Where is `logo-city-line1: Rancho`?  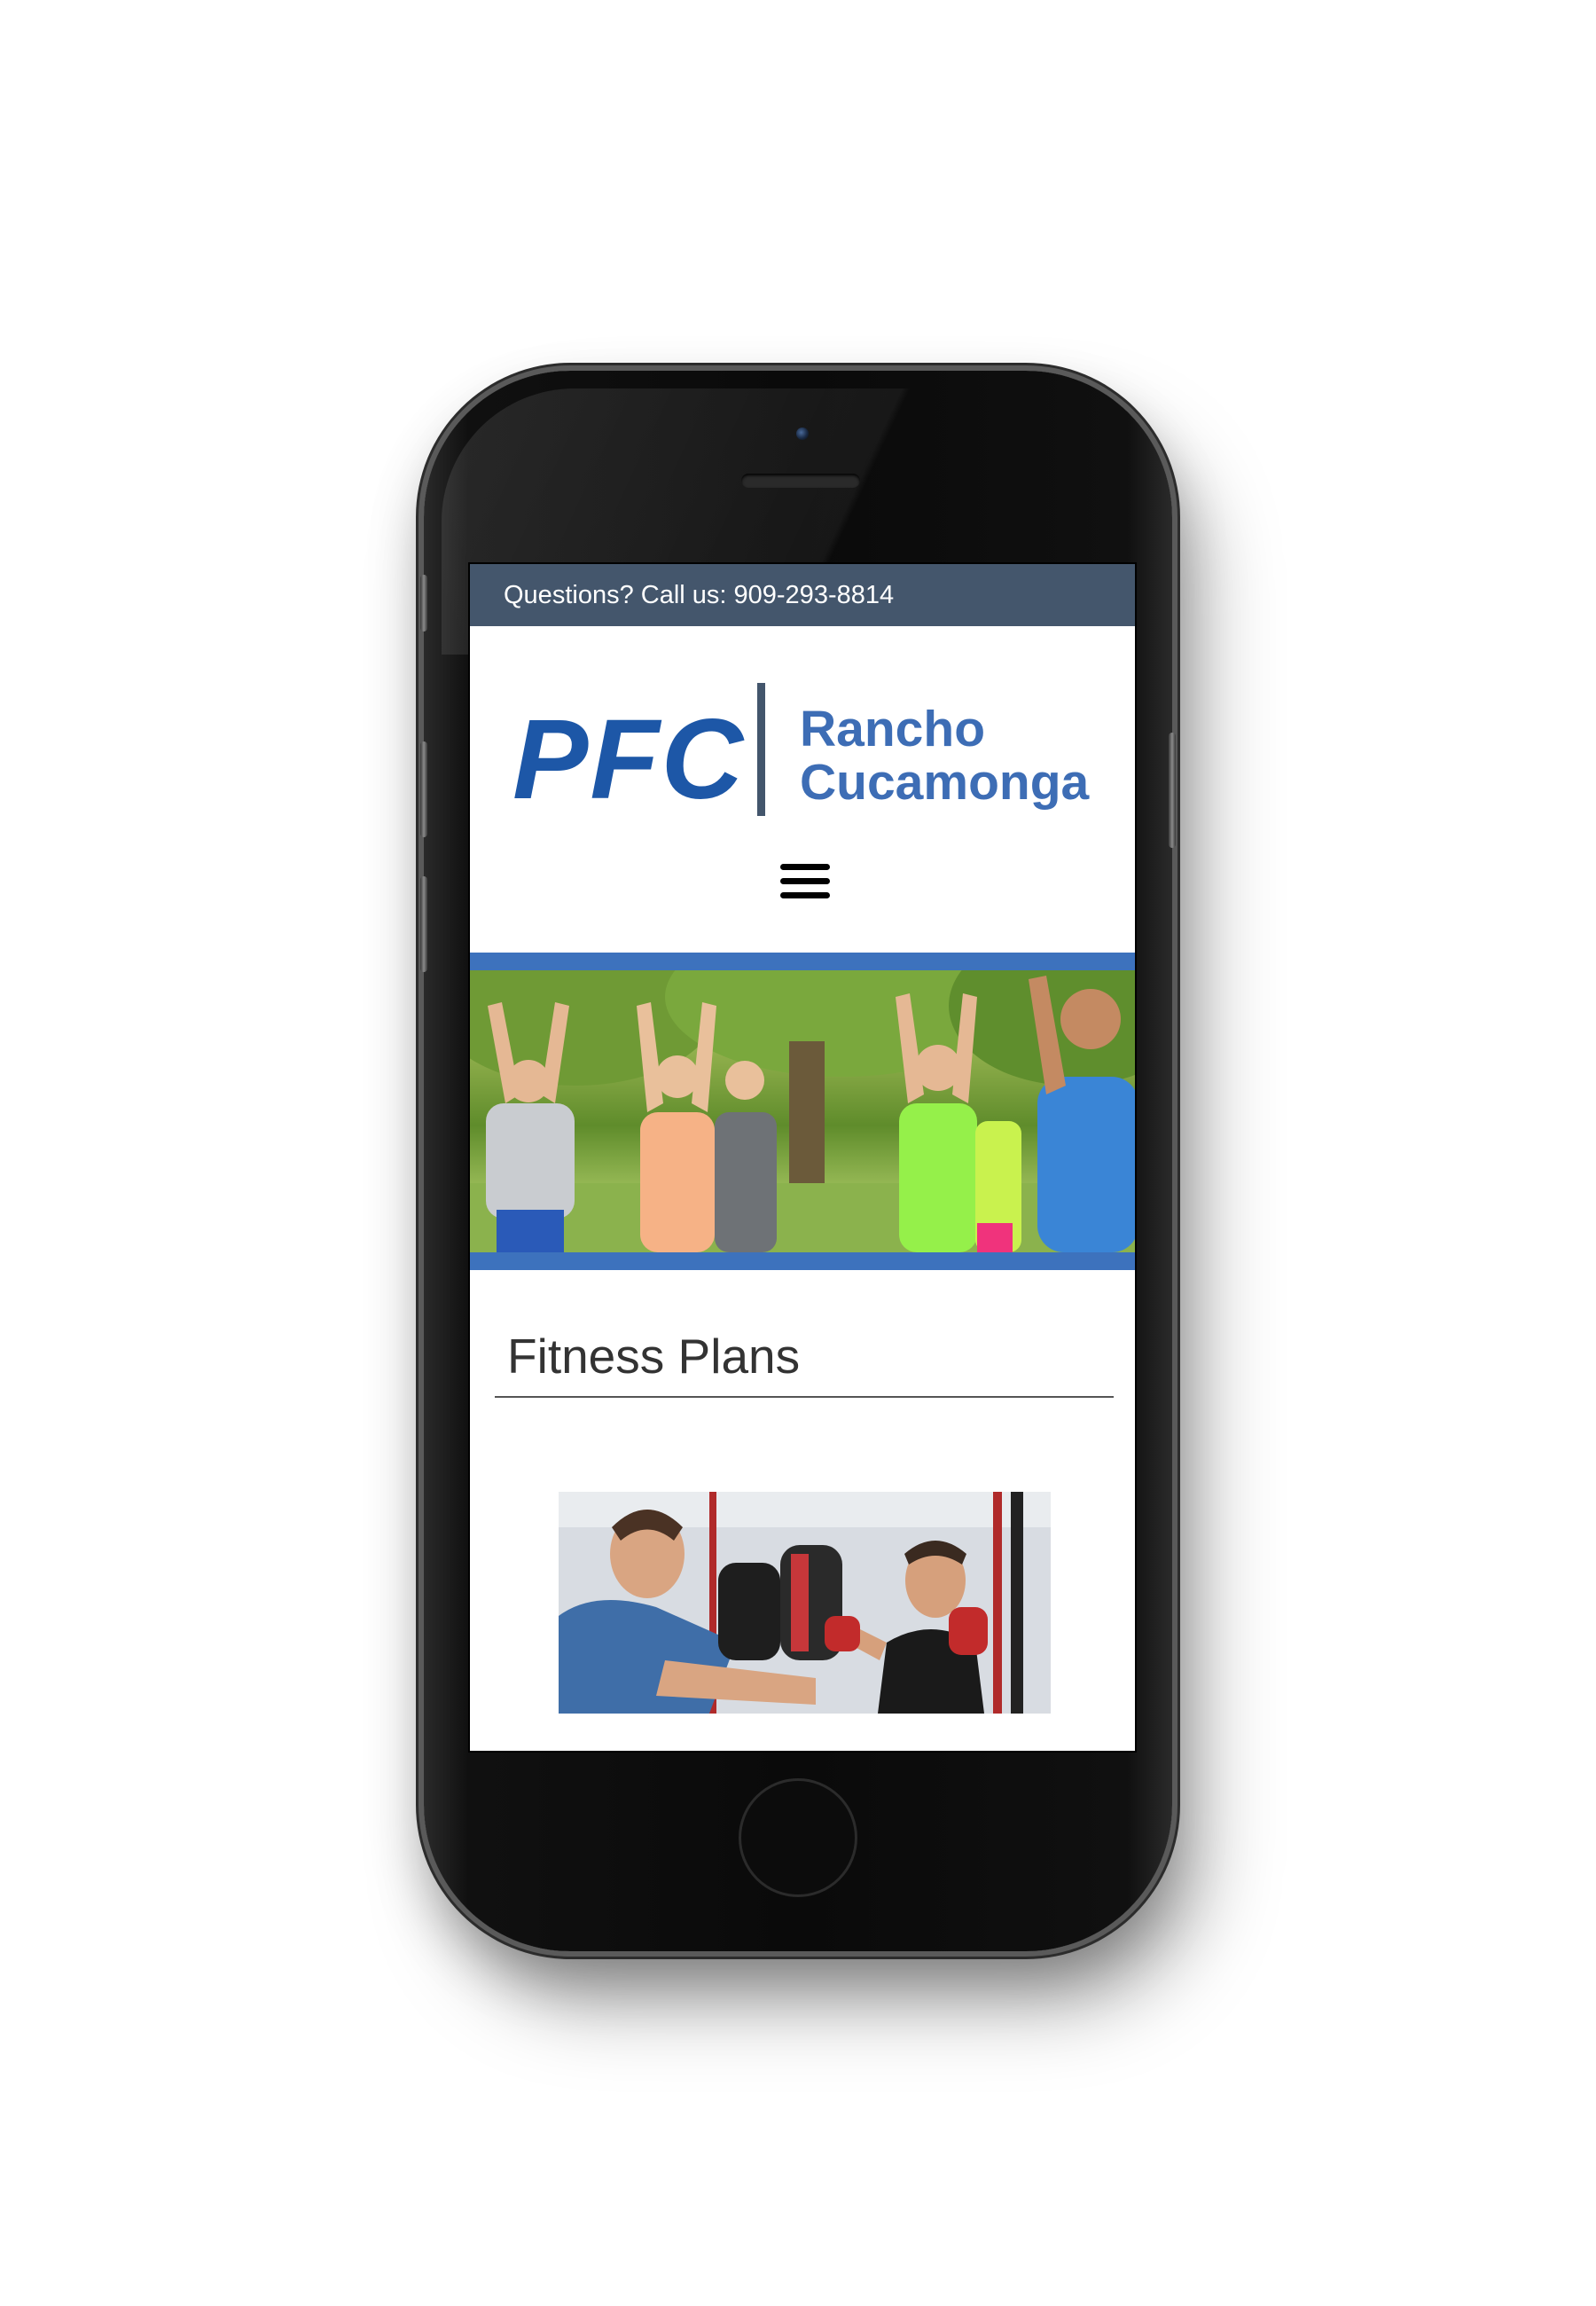 logo-city-line1: Rancho is located at coordinates (893, 729).